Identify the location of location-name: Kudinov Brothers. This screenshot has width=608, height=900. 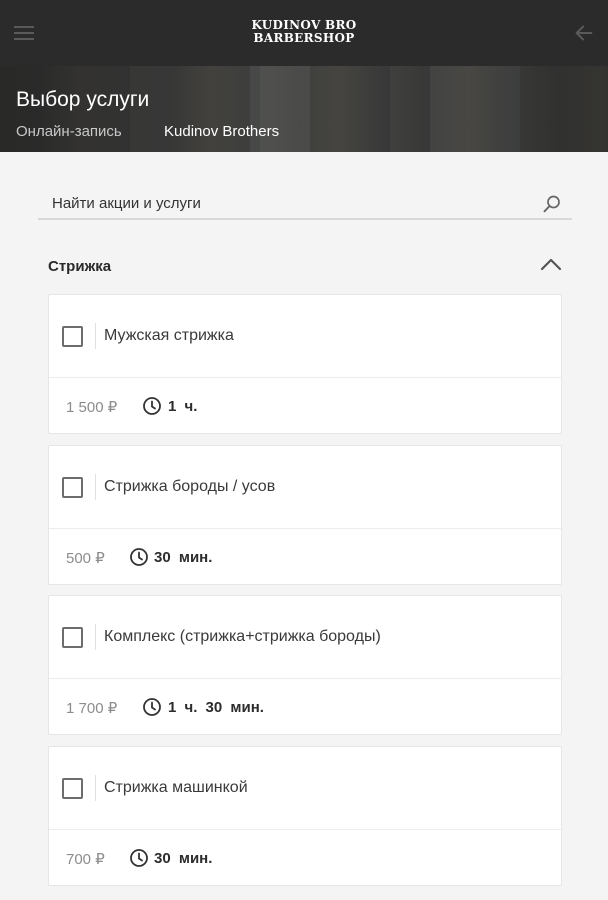
(222, 131).